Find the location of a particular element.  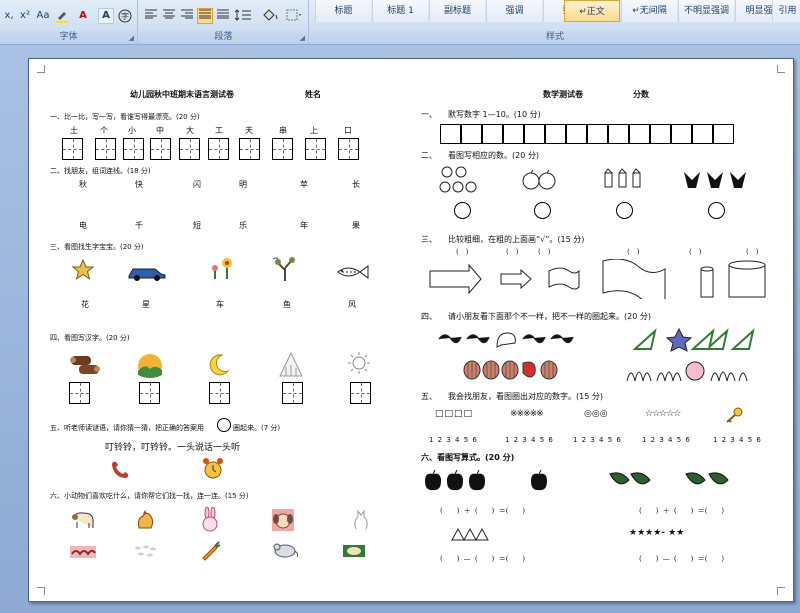

style-emphasis: 强调 is located at coordinates (514, 11).